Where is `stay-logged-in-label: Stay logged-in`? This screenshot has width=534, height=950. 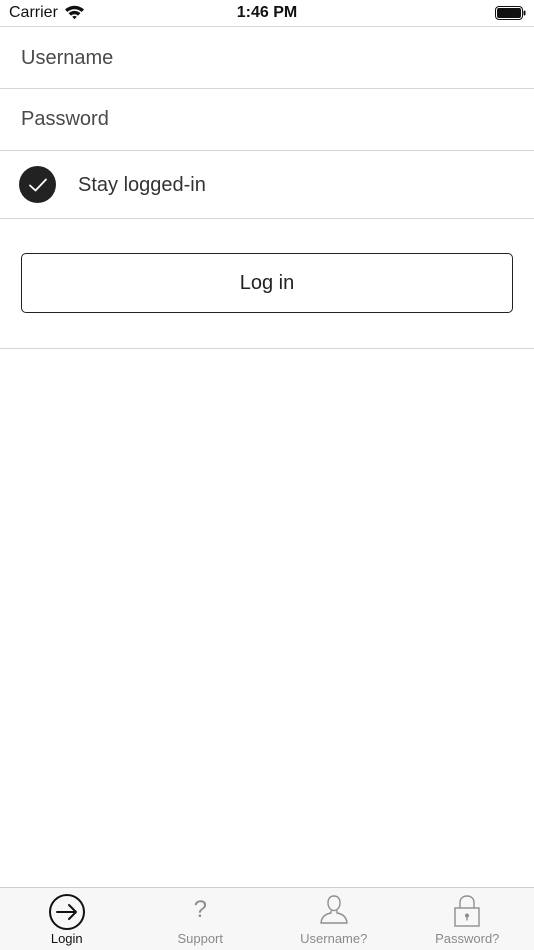 stay-logged-in-label: Stay logged-in is located at coordinates (142, 185).